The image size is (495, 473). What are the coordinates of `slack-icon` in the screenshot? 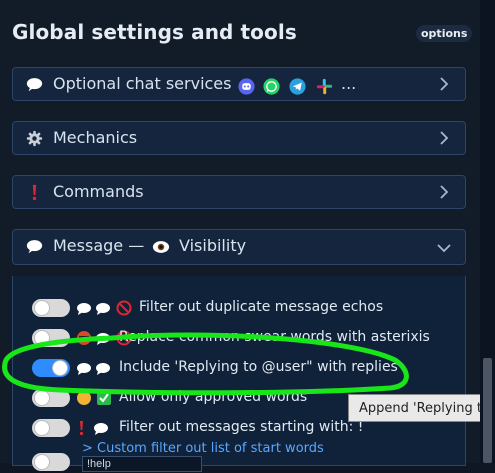 It's located at (324, 86).